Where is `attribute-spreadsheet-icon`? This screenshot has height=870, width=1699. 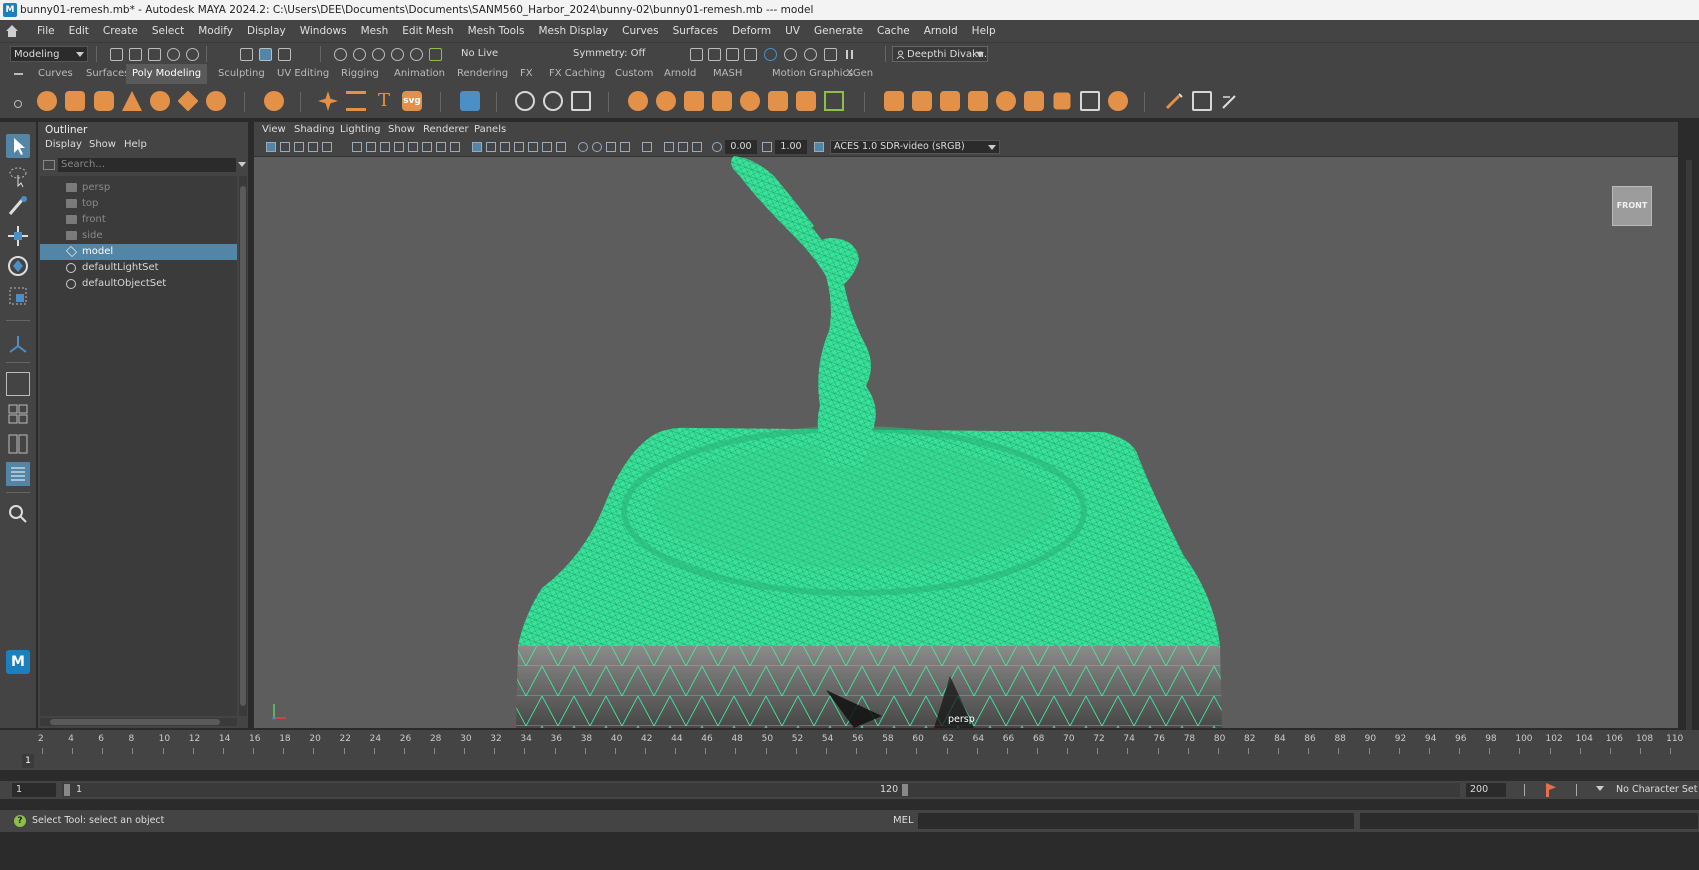 attribute-spreadsheet-icon is located at coordinates (470, 101).